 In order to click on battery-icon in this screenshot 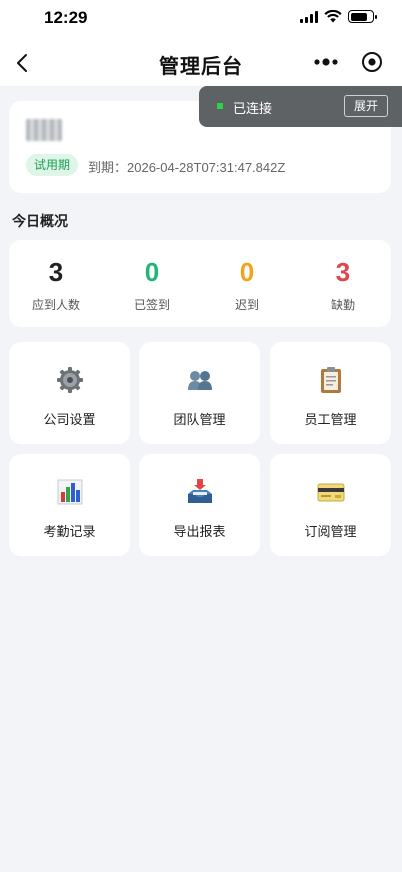, I will do `click(362, 16)`.